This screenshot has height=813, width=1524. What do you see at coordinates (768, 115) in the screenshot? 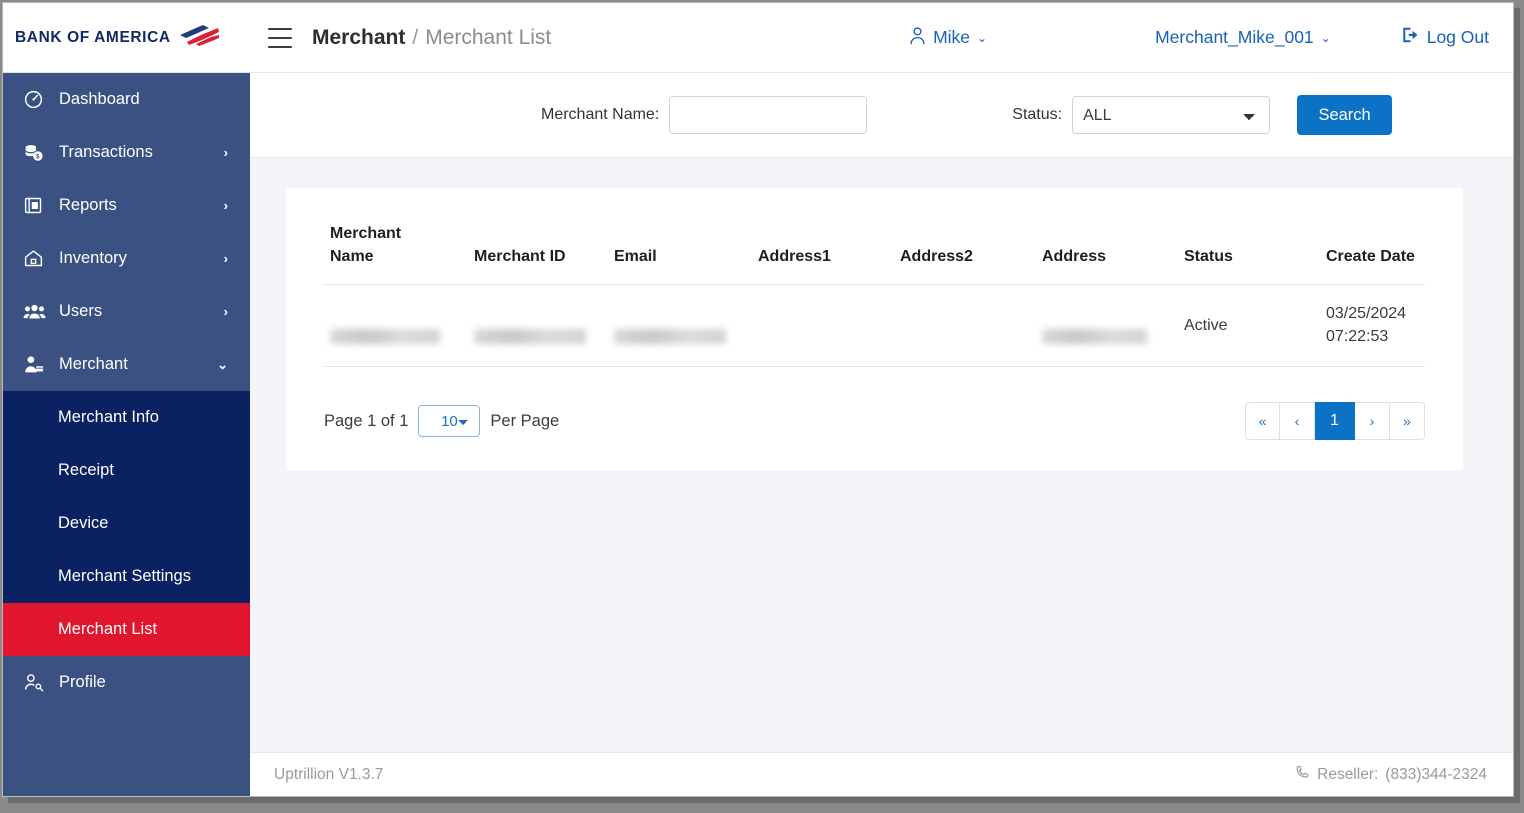
I see `merchant-name-input` at bounding box center [768, 115].